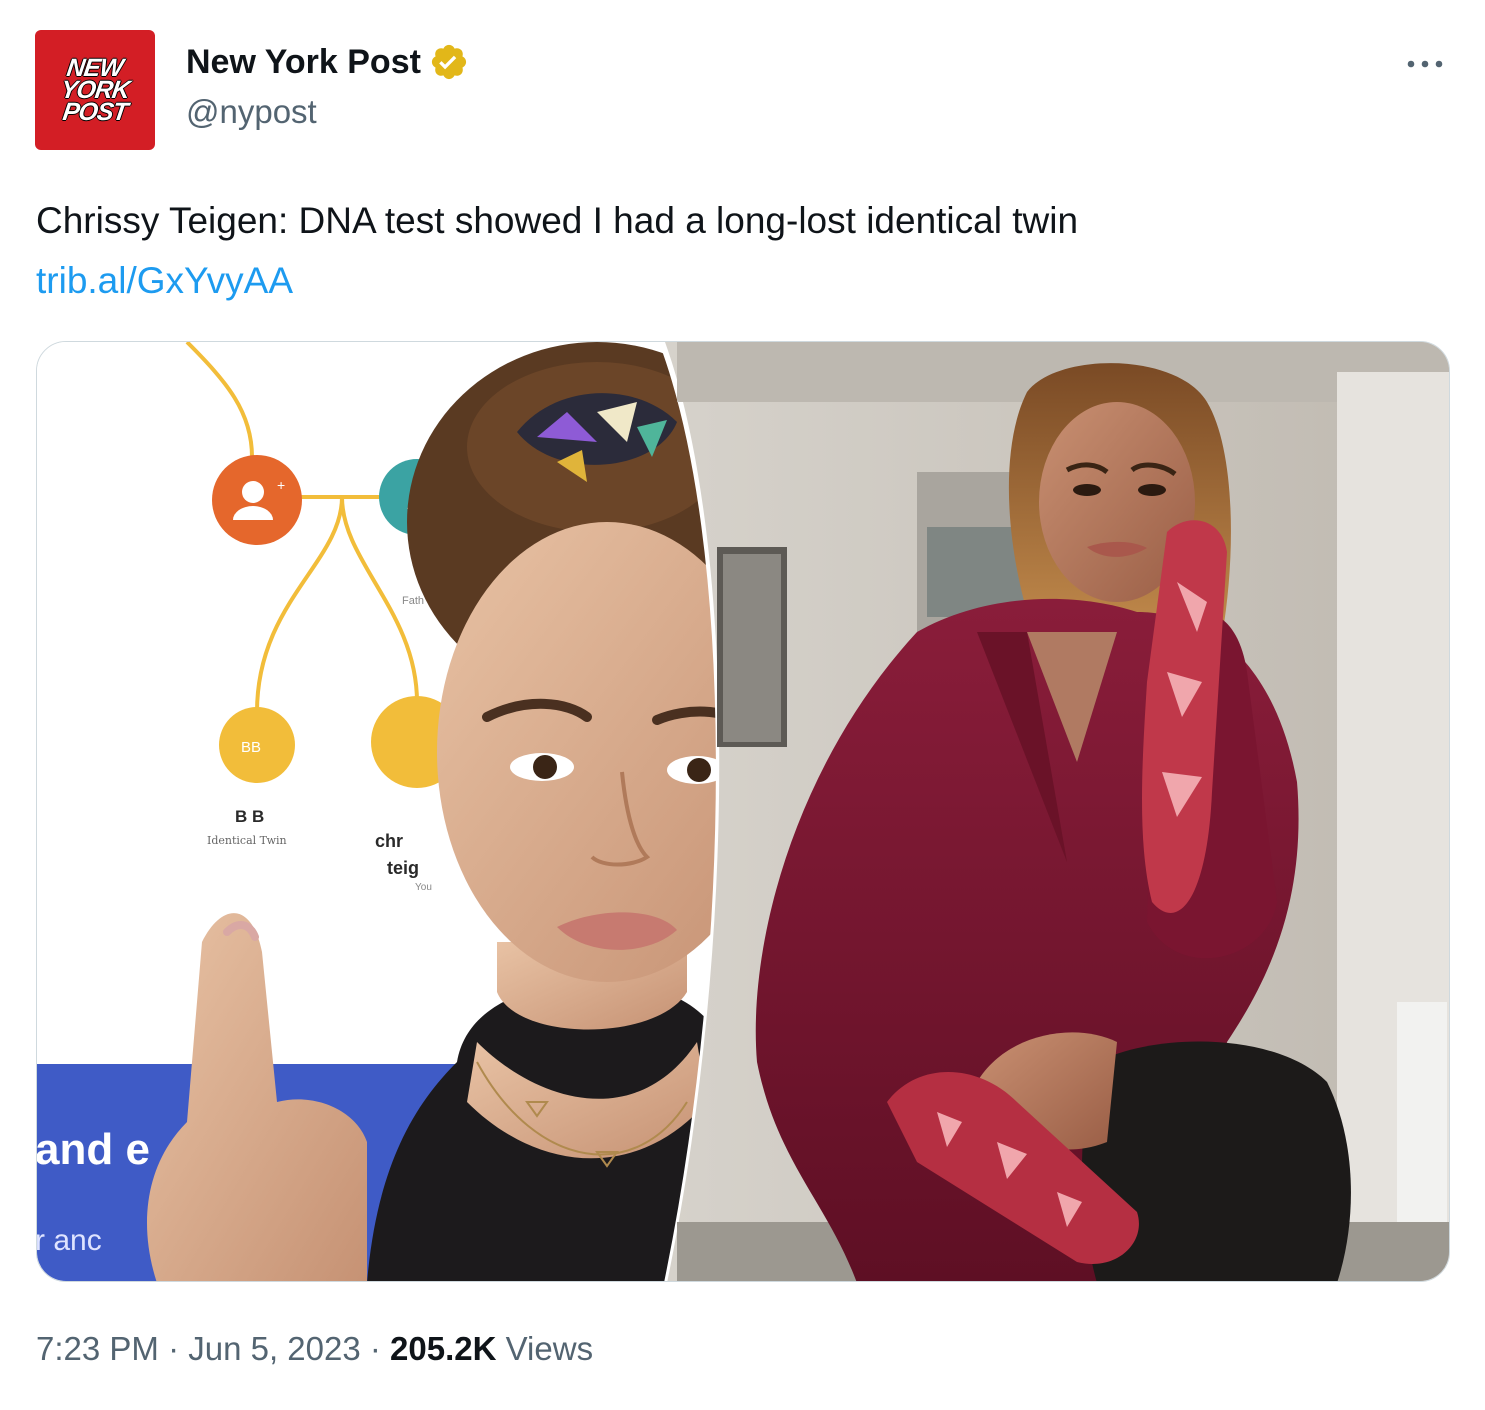  I want to click on svg-text: r anc, so click(69, 1240).